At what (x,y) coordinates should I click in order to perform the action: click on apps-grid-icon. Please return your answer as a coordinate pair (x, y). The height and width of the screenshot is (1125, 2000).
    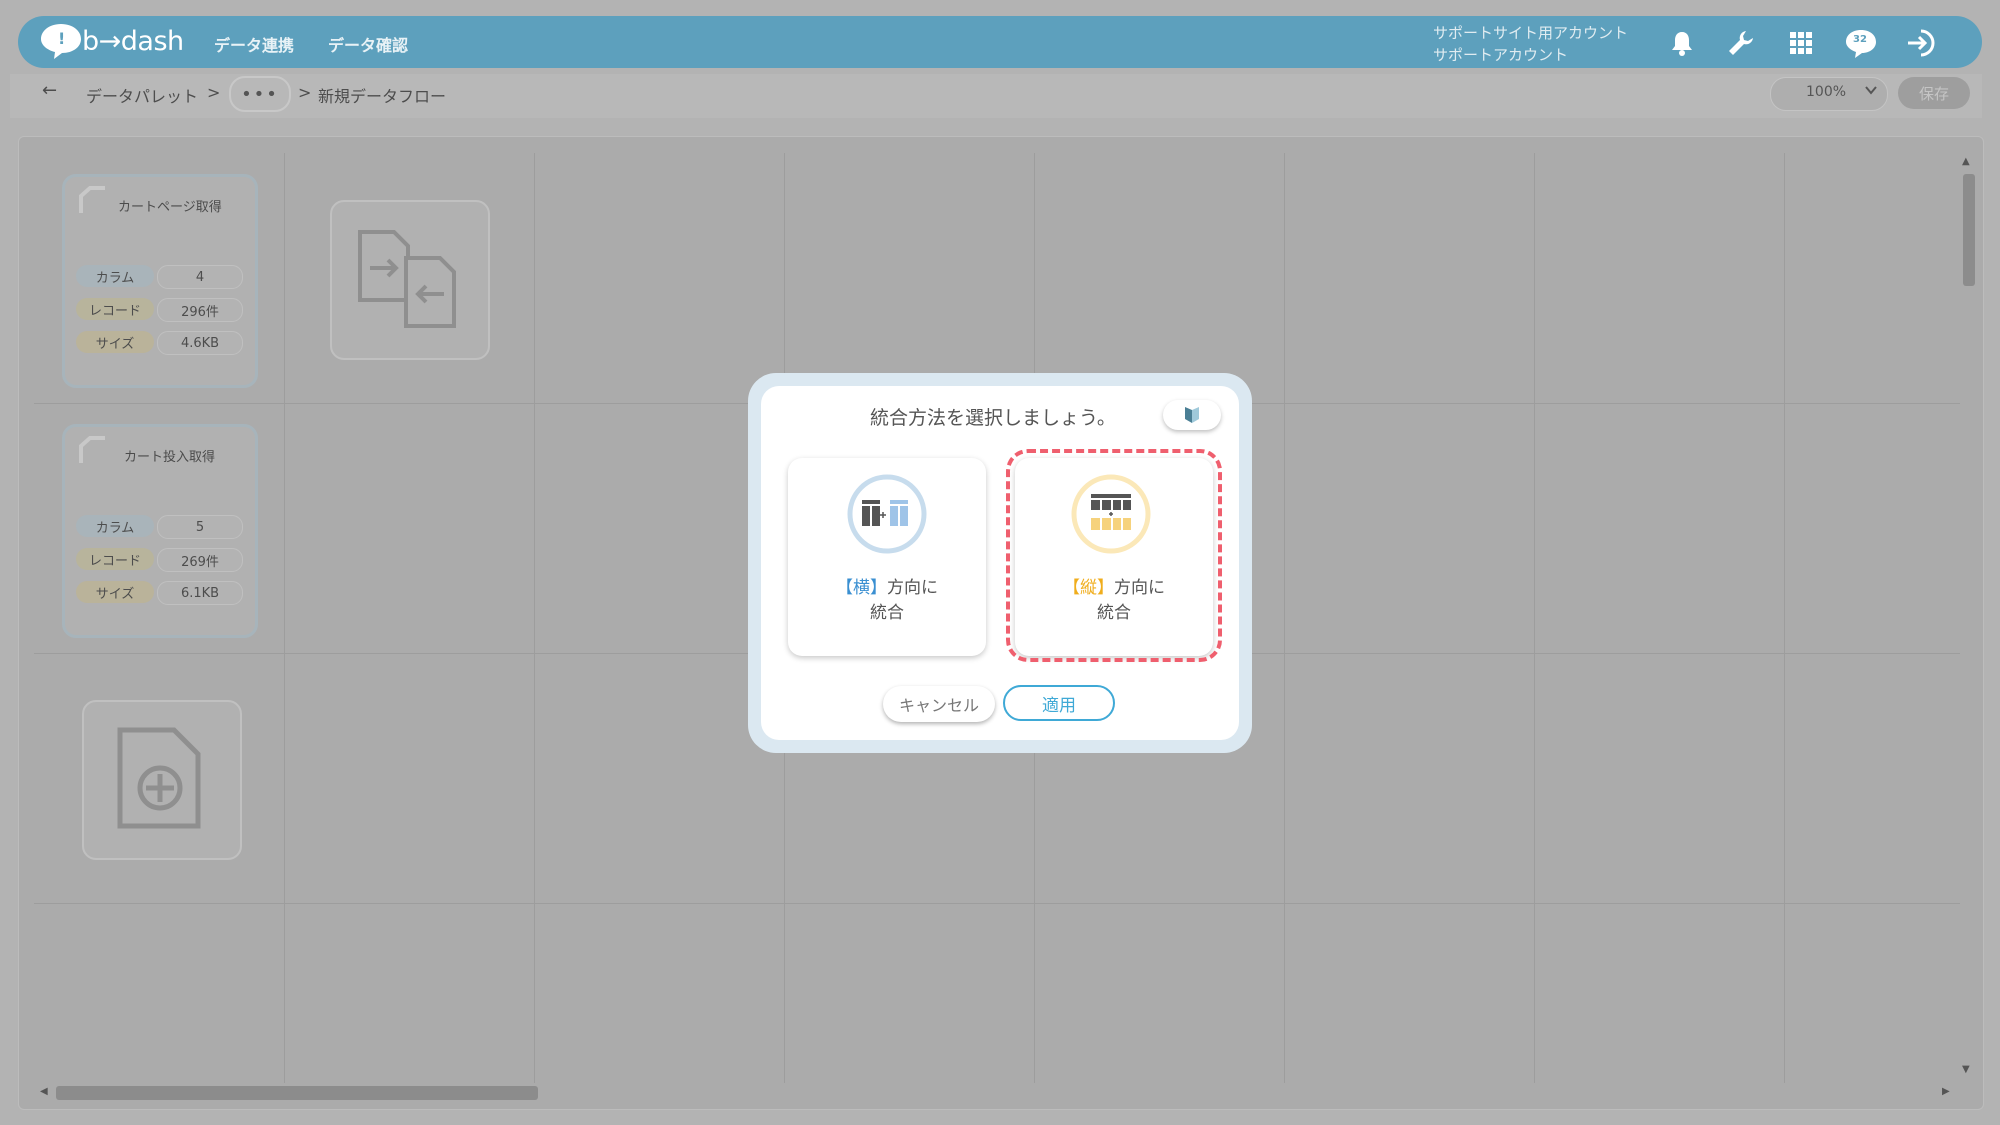
    Looking at the image, I should click on (1801, 43).